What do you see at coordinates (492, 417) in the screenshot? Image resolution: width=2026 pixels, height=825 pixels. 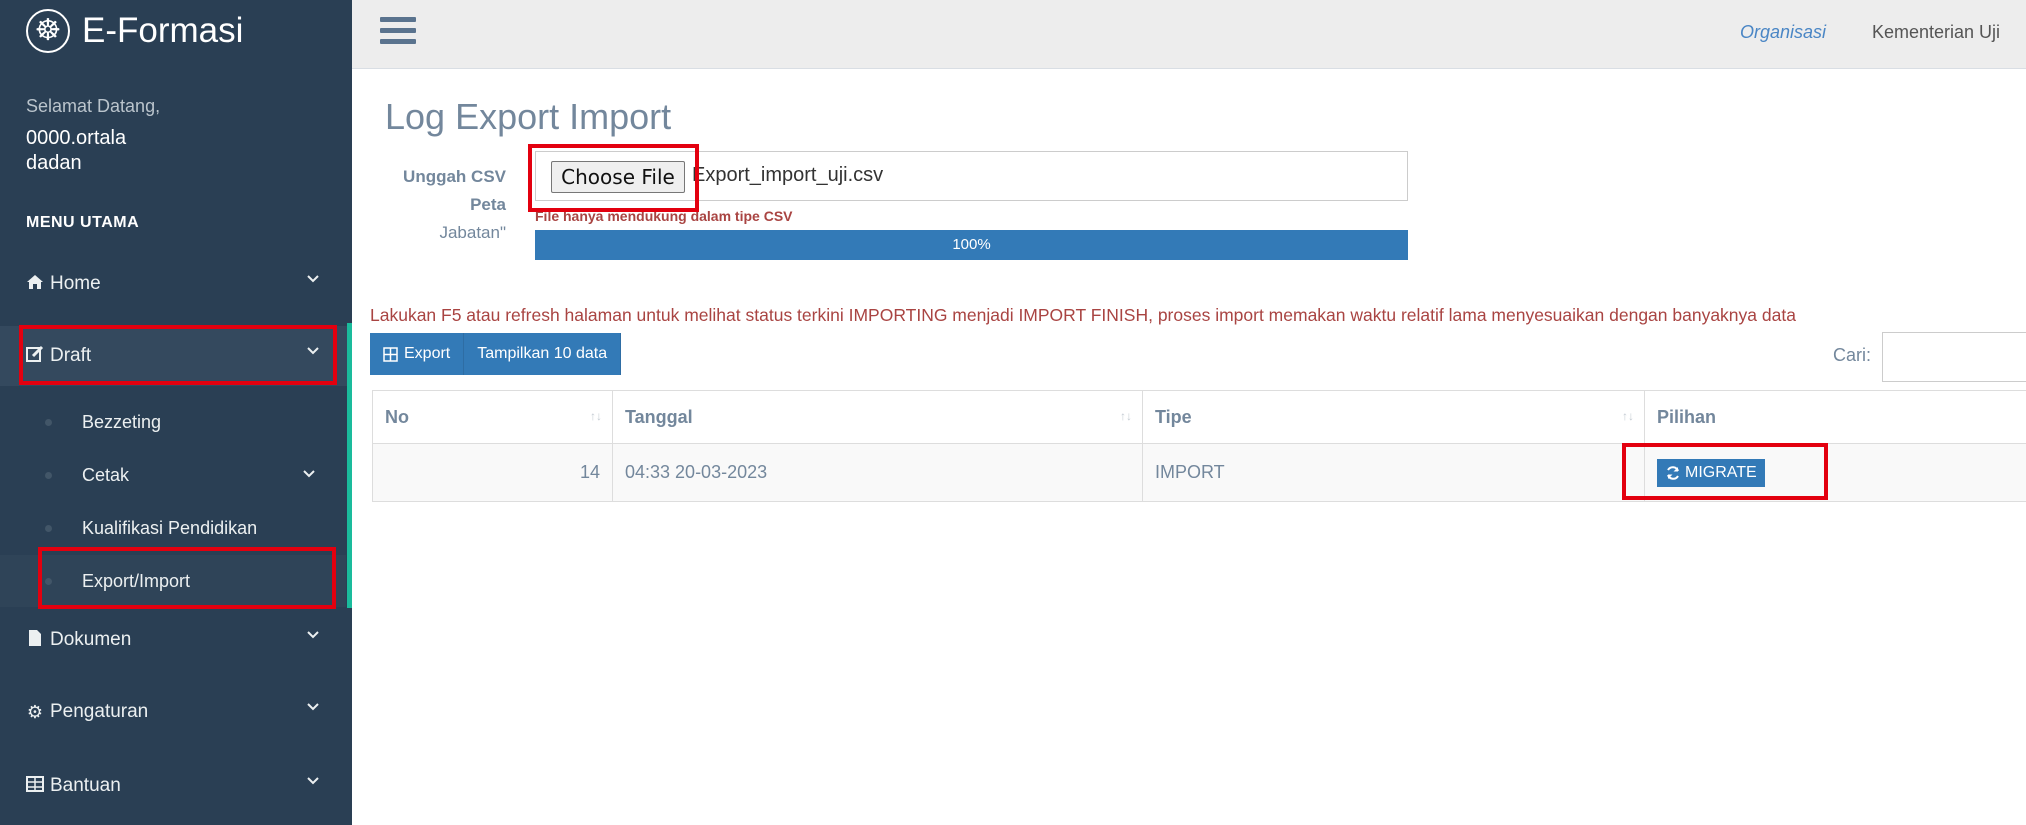 I see `column-header-no: No ↑↓` at bounding box center [492, 417].